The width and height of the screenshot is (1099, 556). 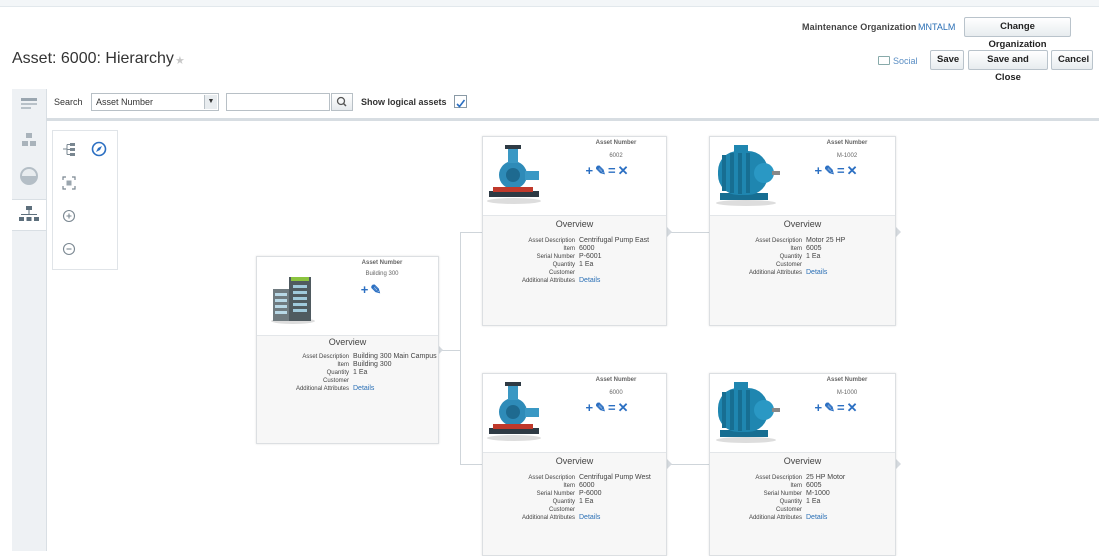 What do you see at coordinates (936, 27) in the screenshot?
I see `maintenance-org-value: MNTALM` at bounding box center [936, 27].